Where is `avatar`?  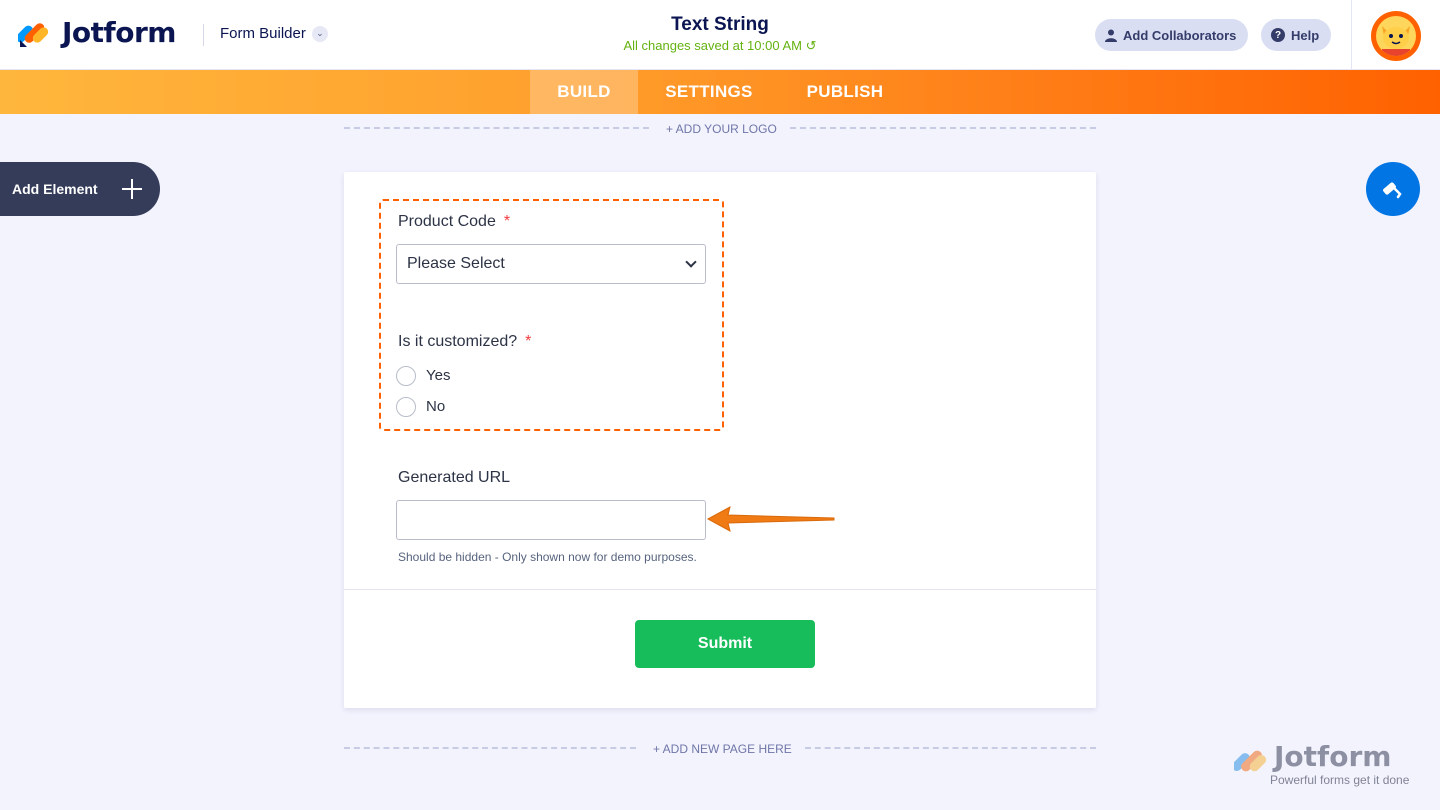 avatar is located at coordinates (1396, 36).